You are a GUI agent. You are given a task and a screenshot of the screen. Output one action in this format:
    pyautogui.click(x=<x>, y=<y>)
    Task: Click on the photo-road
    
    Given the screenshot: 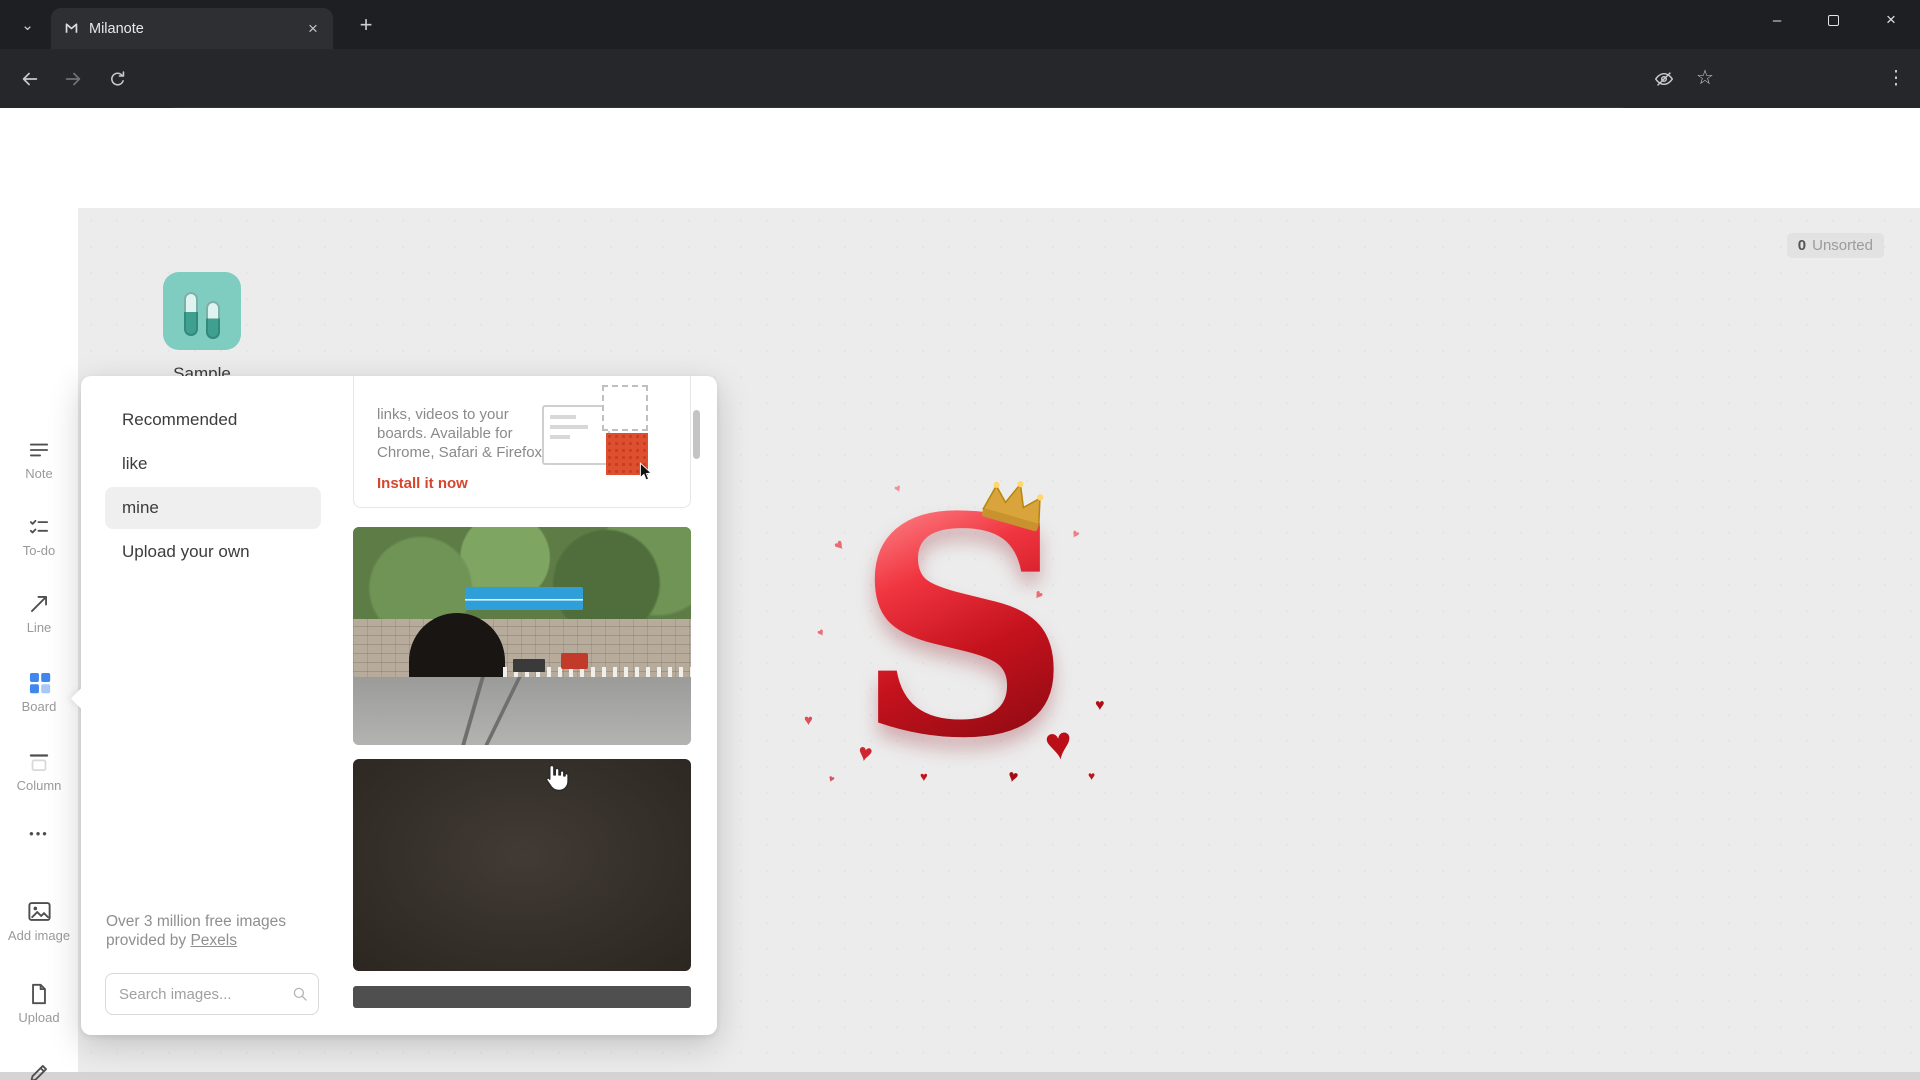 What is the action you would take?
    pyautogui.click(x=522, y=711)
    